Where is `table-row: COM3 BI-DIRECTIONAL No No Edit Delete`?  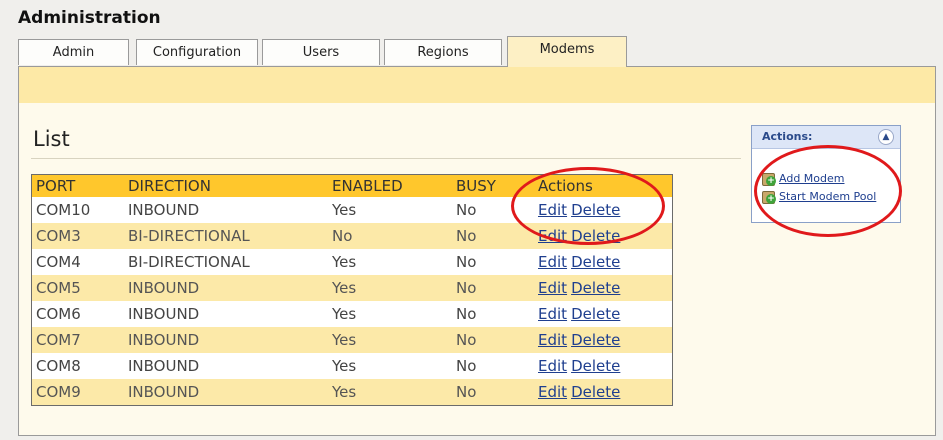
table-row: COM3 BI-DIRECTIONAL No No Edit Delete is located at coordinates (352, 236).